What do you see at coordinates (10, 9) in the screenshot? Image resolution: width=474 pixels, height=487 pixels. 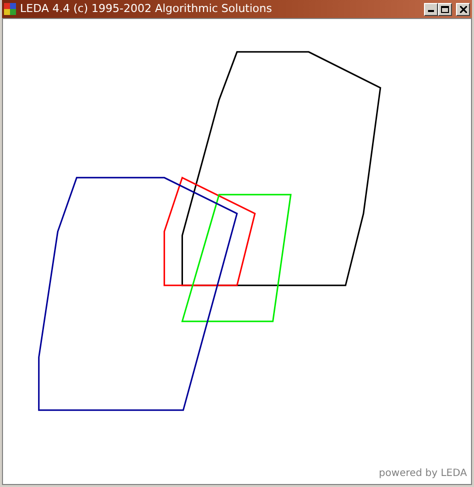 I see `app-icon` at bounding box center [10, 9].